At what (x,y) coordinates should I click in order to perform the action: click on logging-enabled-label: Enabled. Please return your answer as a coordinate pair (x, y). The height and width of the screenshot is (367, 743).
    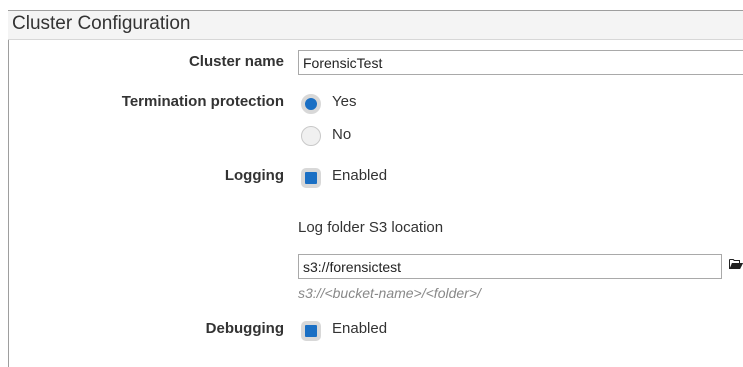
    Looking at the image, I should click on (359, 175).